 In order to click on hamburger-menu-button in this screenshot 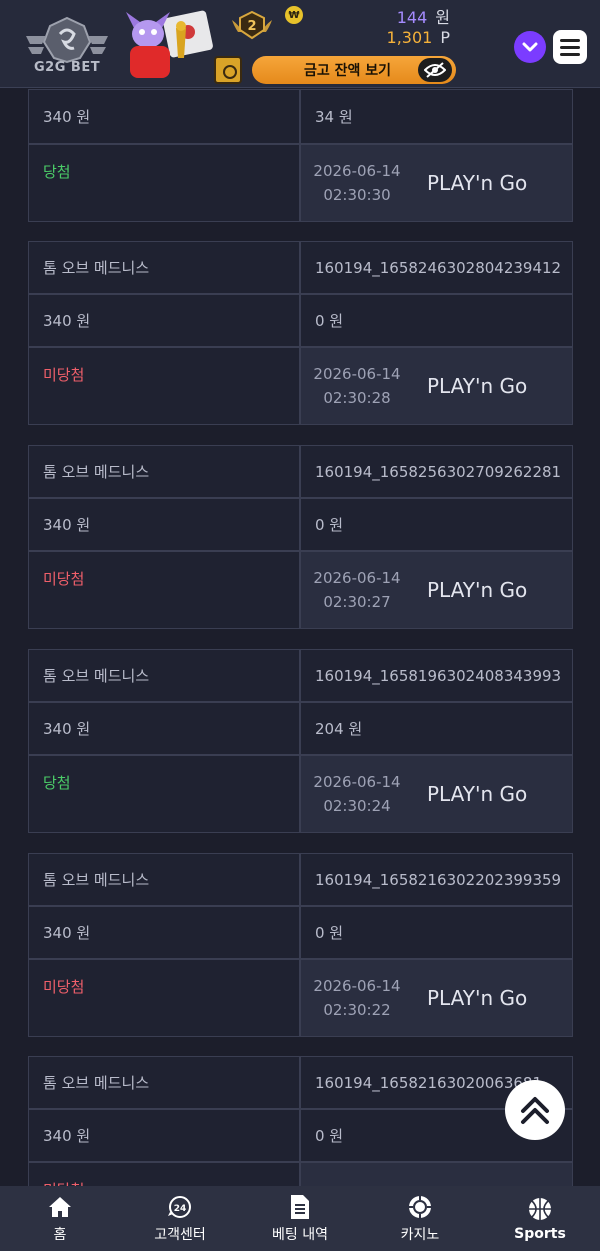, I will do `click(570, 47)`.